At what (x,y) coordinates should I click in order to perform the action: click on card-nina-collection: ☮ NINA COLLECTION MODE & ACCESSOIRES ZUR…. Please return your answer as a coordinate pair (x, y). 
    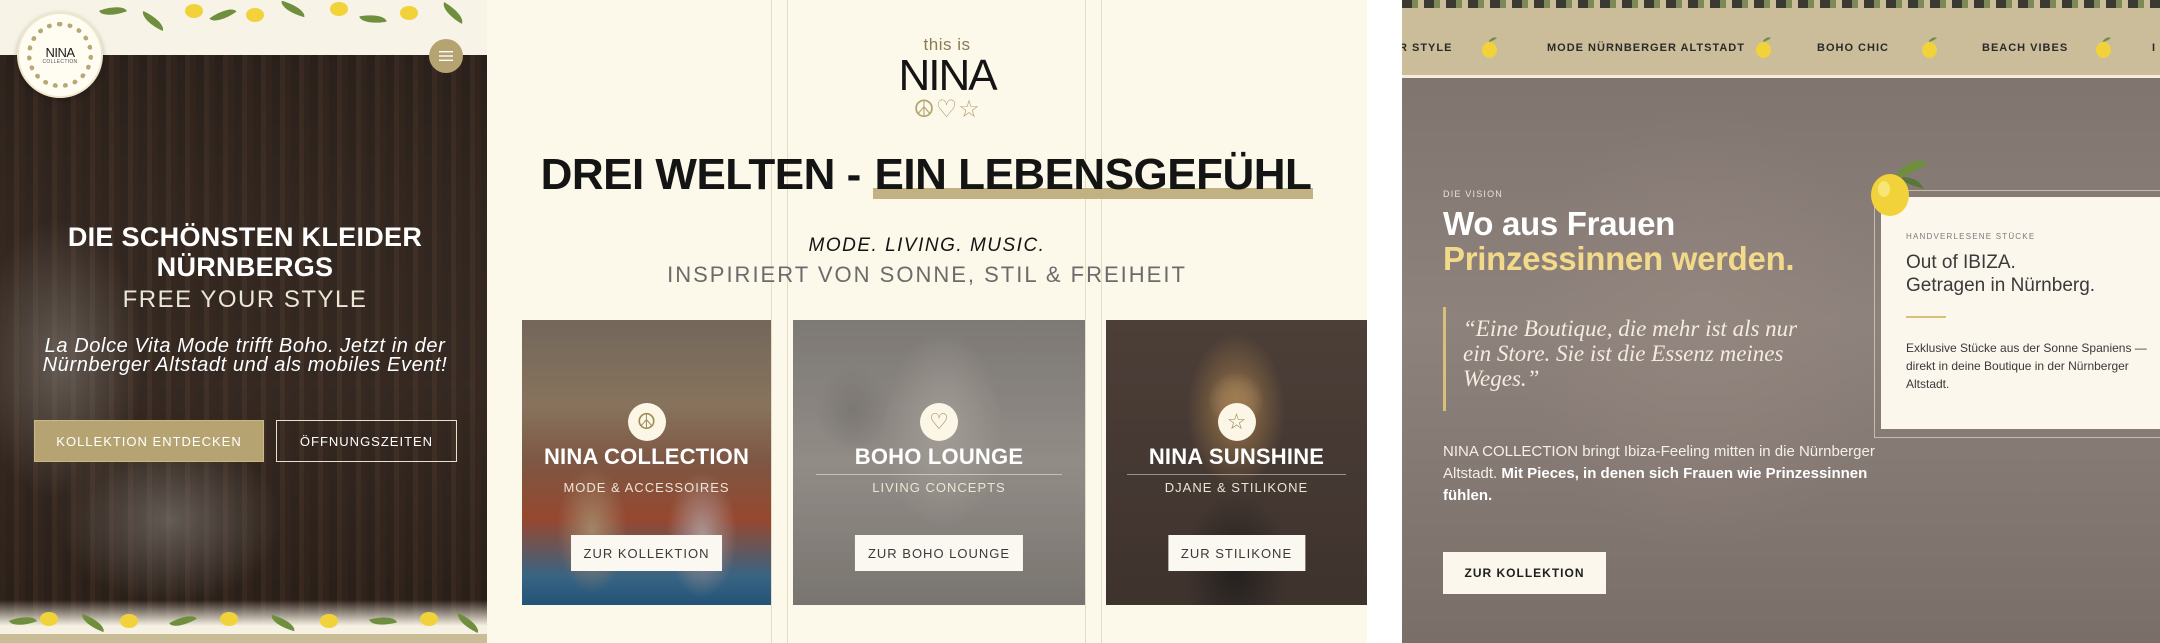
    Looking at the image, I should click on (646, 462).